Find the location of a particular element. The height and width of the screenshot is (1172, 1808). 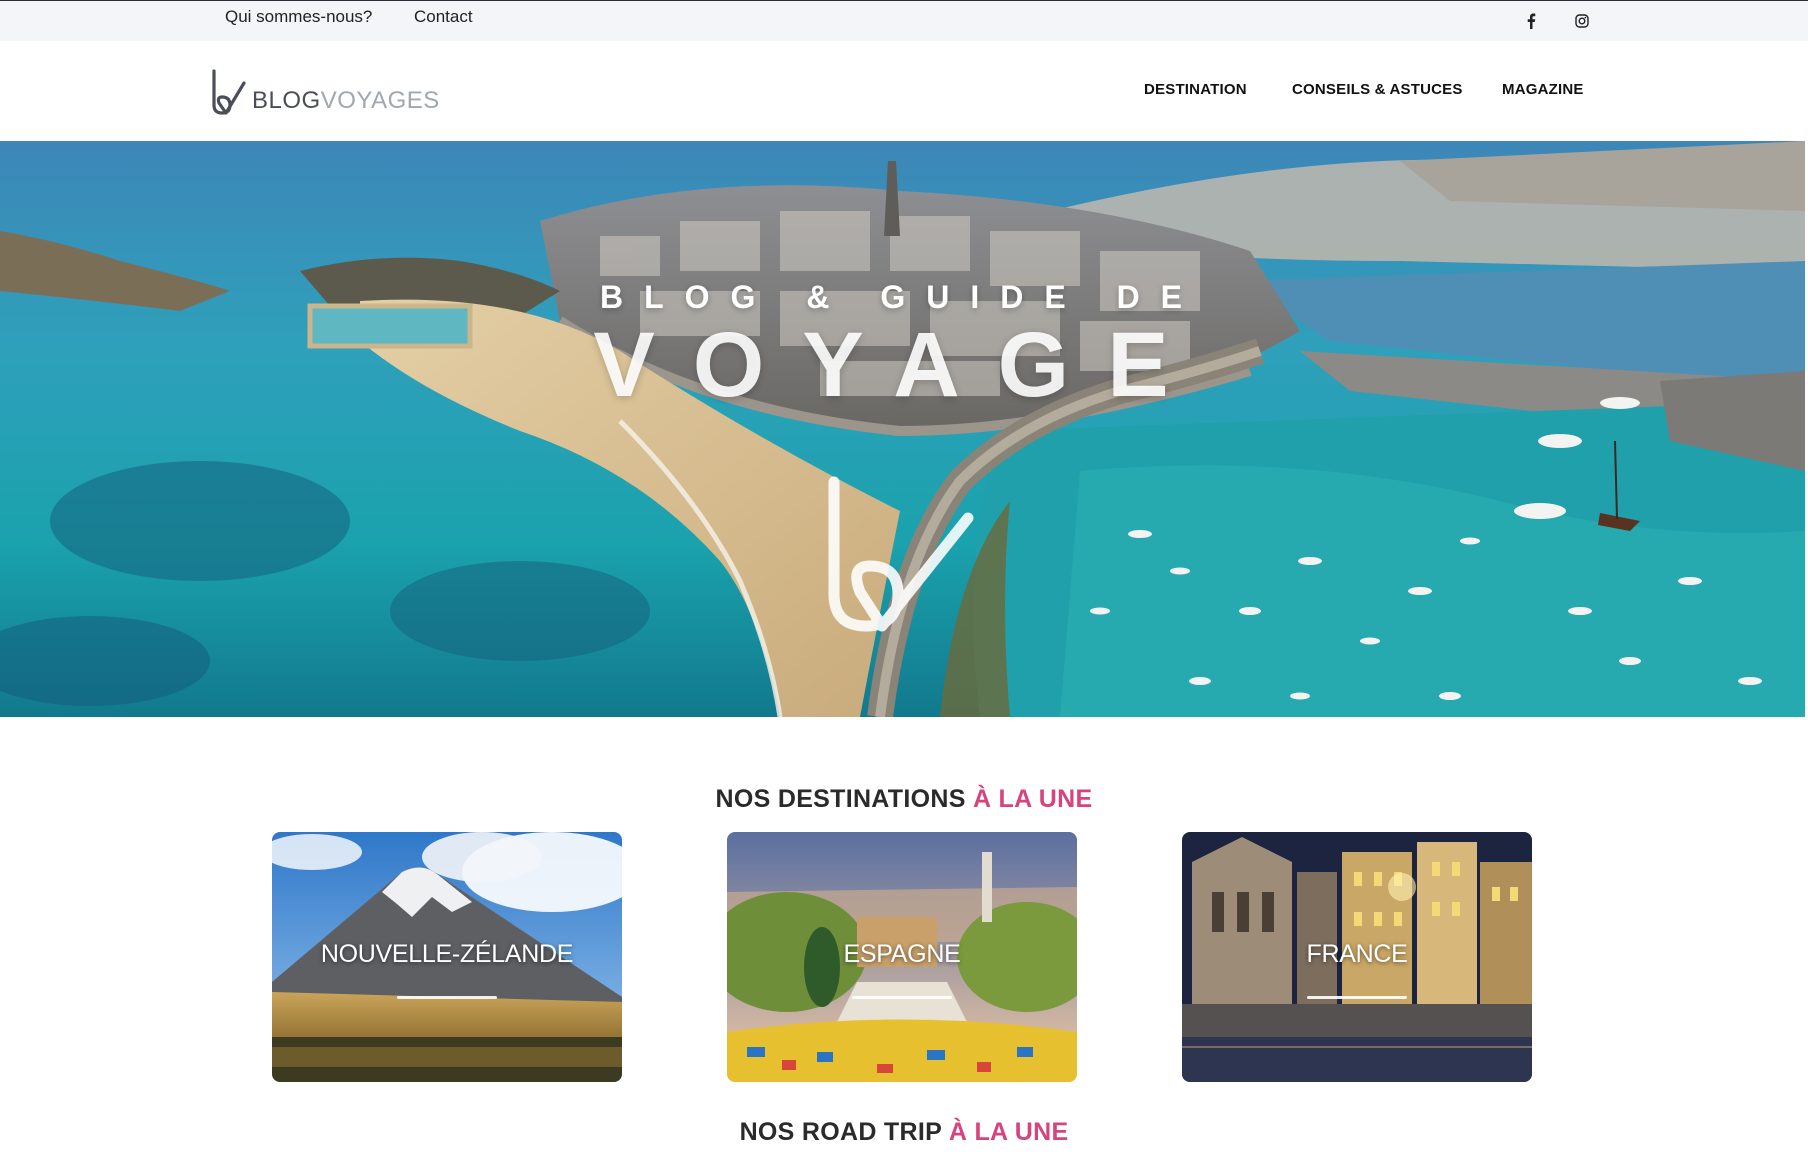

destinations-heading-accent: À LA UNE is located at coordinates (1032, 799).